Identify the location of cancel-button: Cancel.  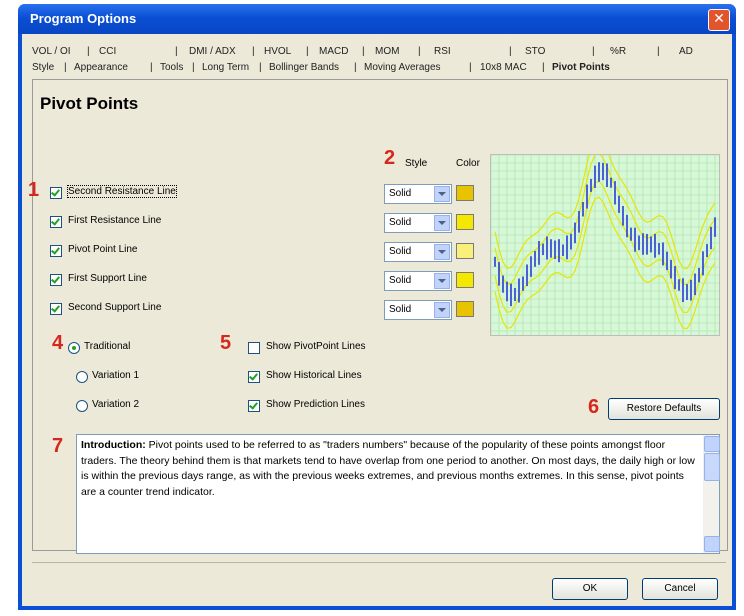
(680, 589).